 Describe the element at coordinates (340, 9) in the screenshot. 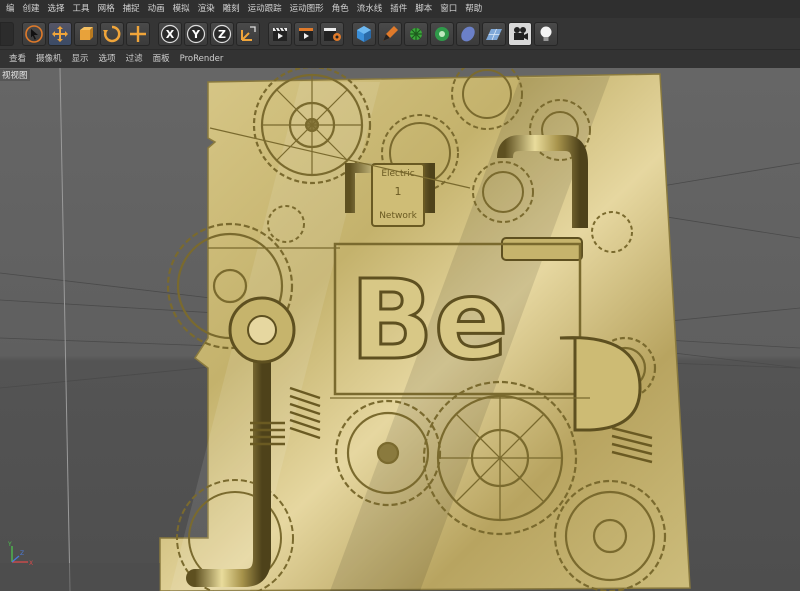

I see `menu-item-character: 角色` at that location.